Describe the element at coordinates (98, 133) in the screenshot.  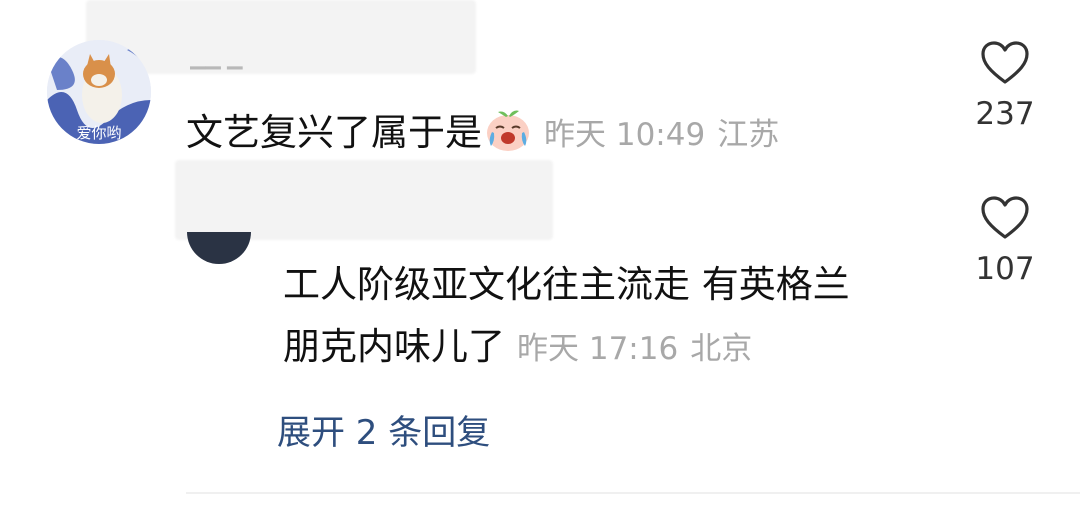
I see `svg-text: 爱你哟` at that location.